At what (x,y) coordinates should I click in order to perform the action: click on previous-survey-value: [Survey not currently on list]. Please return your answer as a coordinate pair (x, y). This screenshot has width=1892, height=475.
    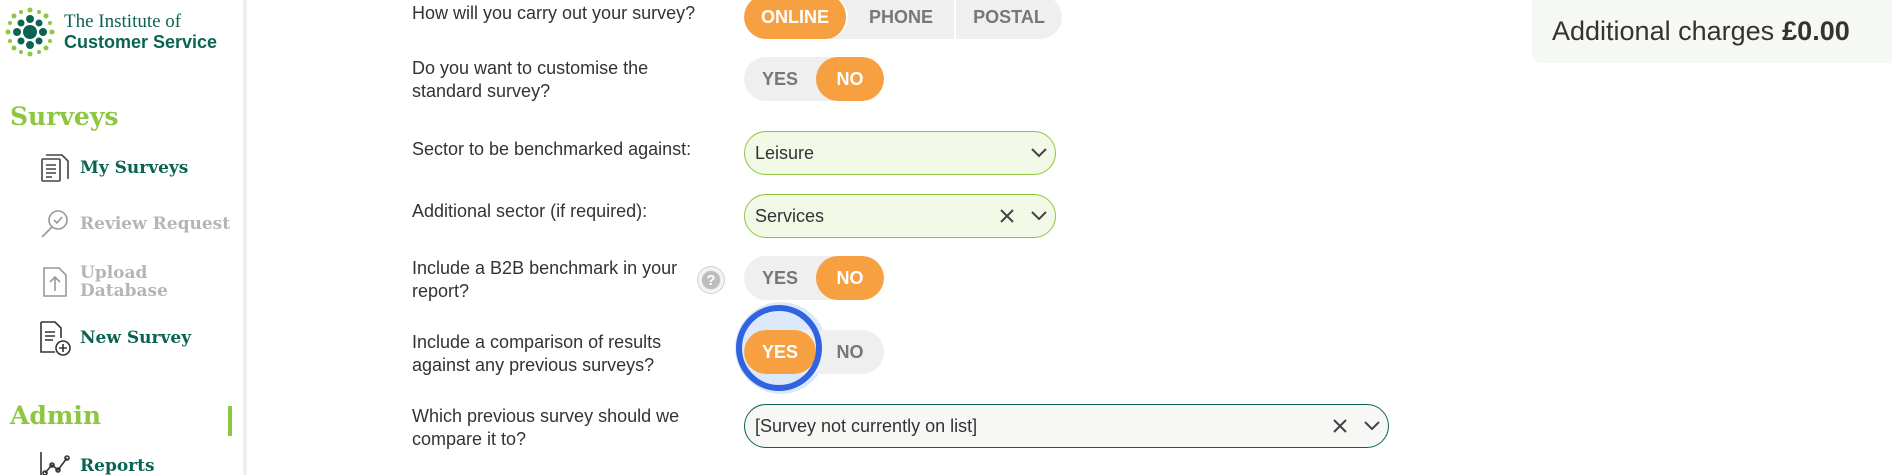
    Looking at the image, I should click on (866, 425).